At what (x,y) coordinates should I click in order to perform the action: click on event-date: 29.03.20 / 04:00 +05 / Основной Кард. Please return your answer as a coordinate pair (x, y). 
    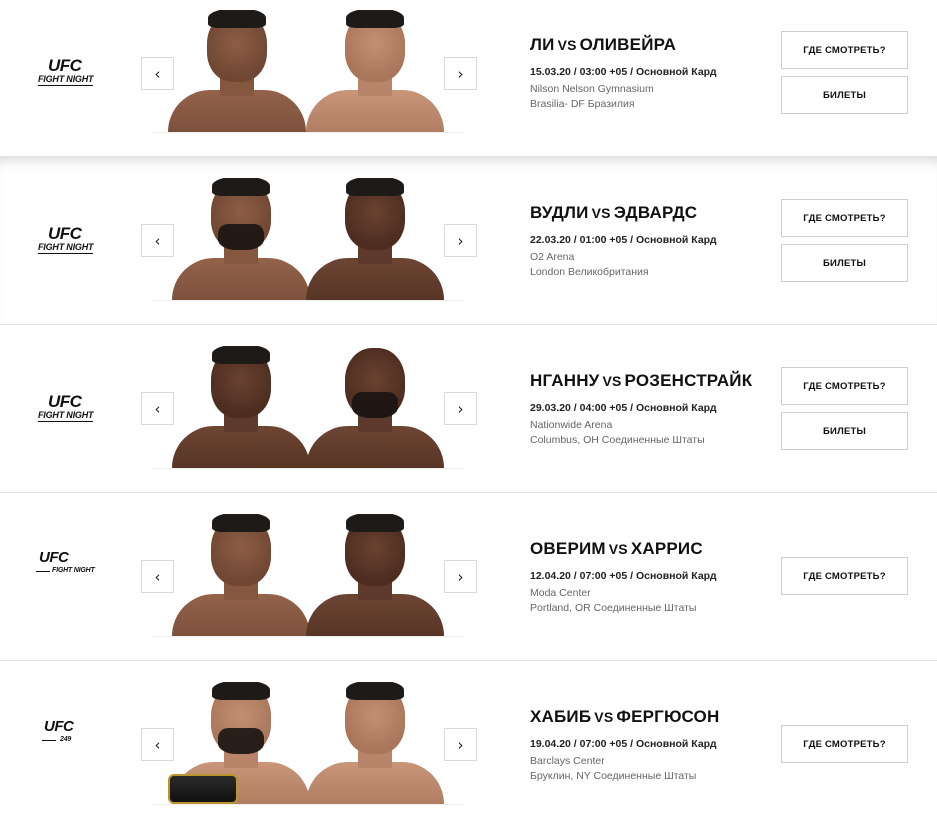
    Looking at the image, I should click on (623, 408).